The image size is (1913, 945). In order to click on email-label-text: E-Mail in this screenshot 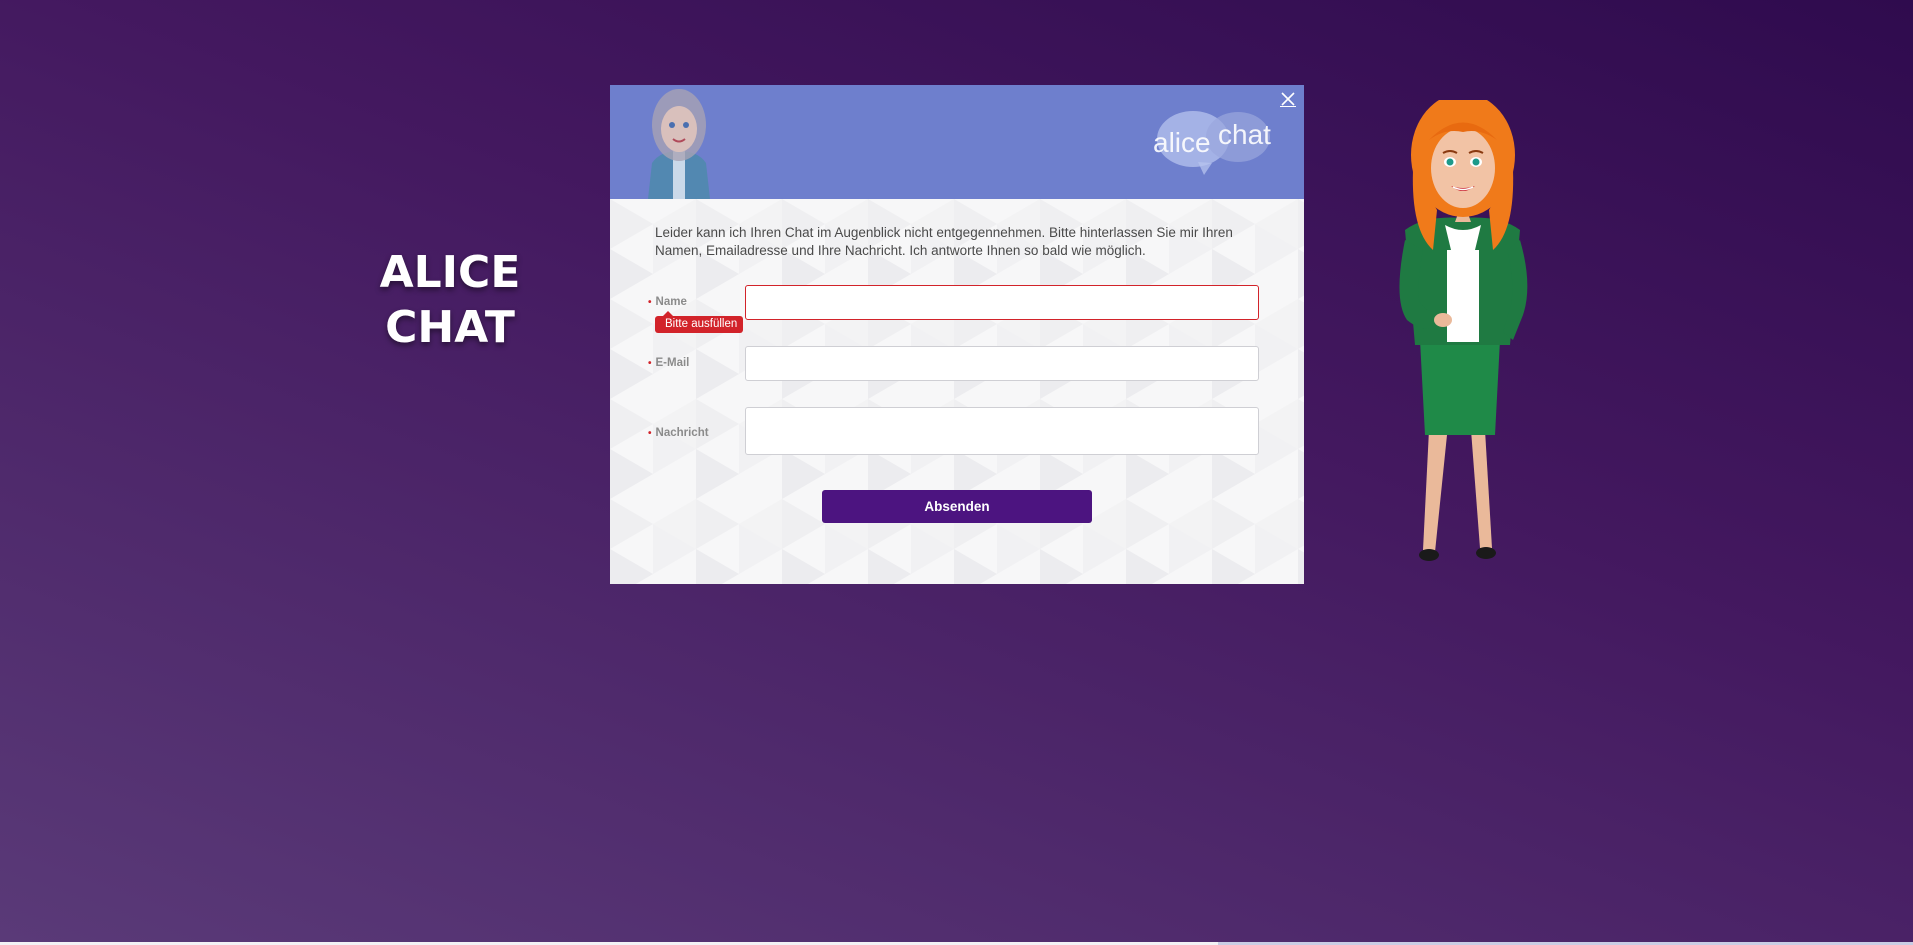, I will do `click(672, 363)`.